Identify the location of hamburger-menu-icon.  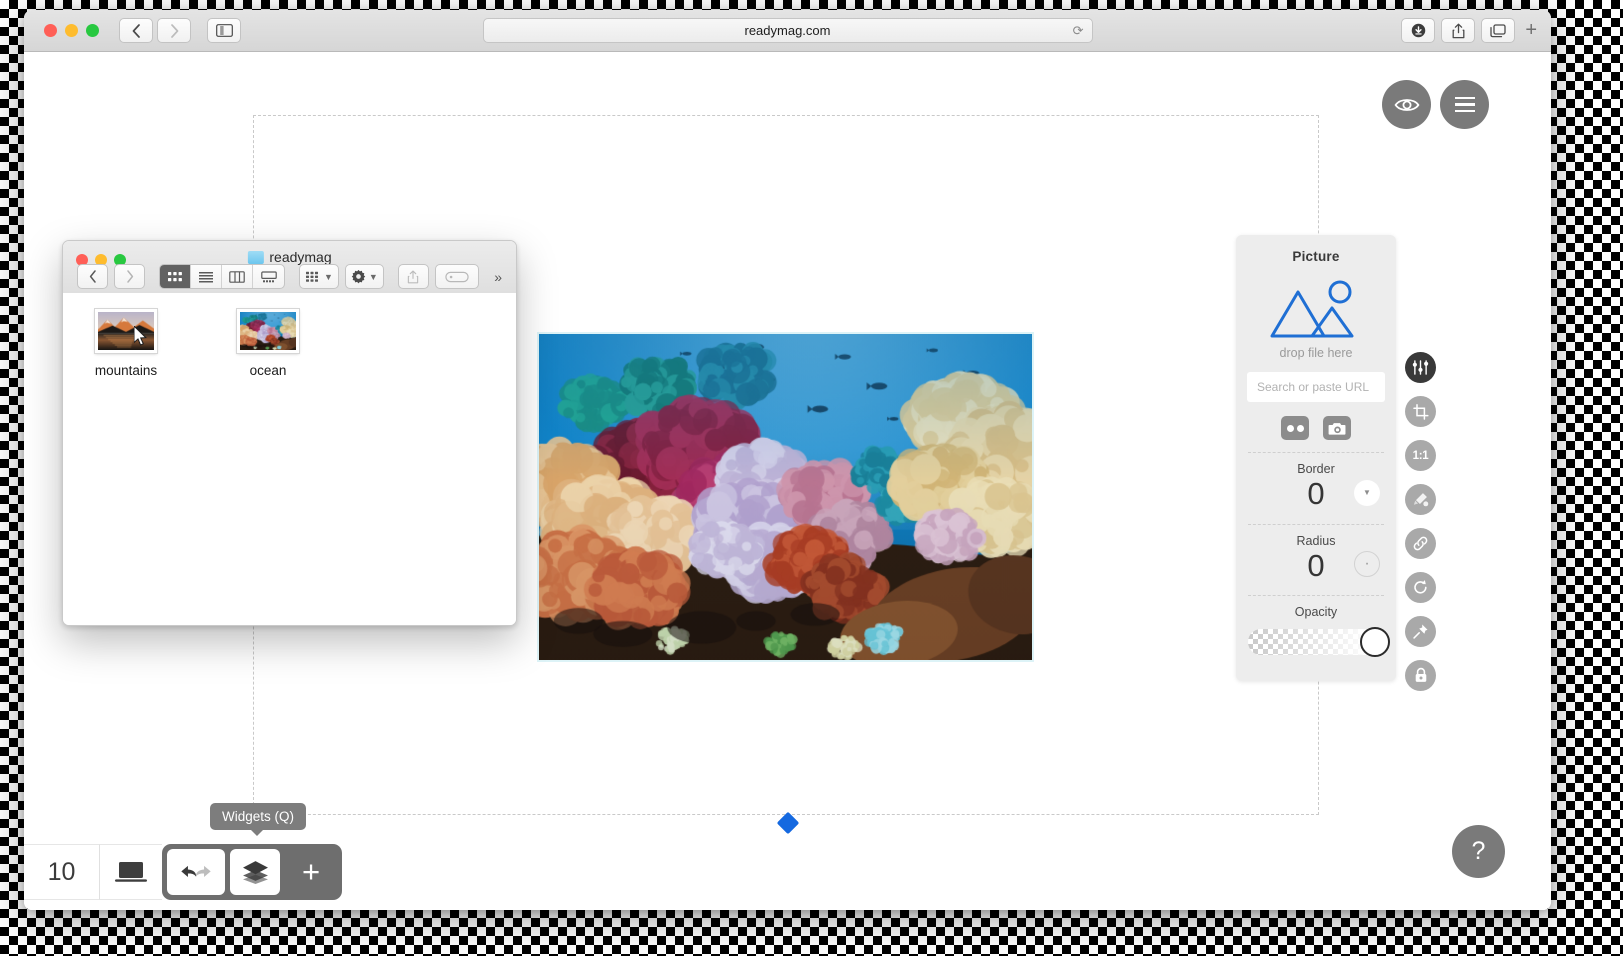
(1464, 104).